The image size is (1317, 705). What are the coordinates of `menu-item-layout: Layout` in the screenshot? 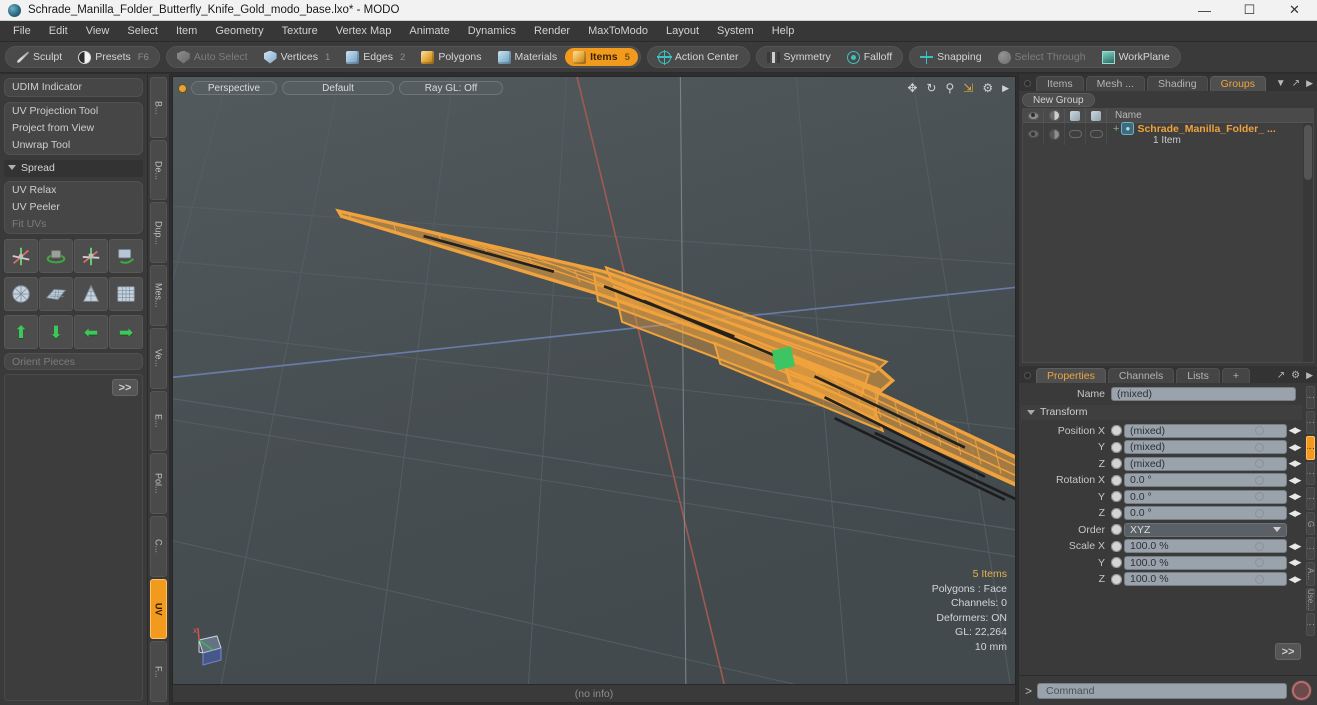 It's located at (682, 31).